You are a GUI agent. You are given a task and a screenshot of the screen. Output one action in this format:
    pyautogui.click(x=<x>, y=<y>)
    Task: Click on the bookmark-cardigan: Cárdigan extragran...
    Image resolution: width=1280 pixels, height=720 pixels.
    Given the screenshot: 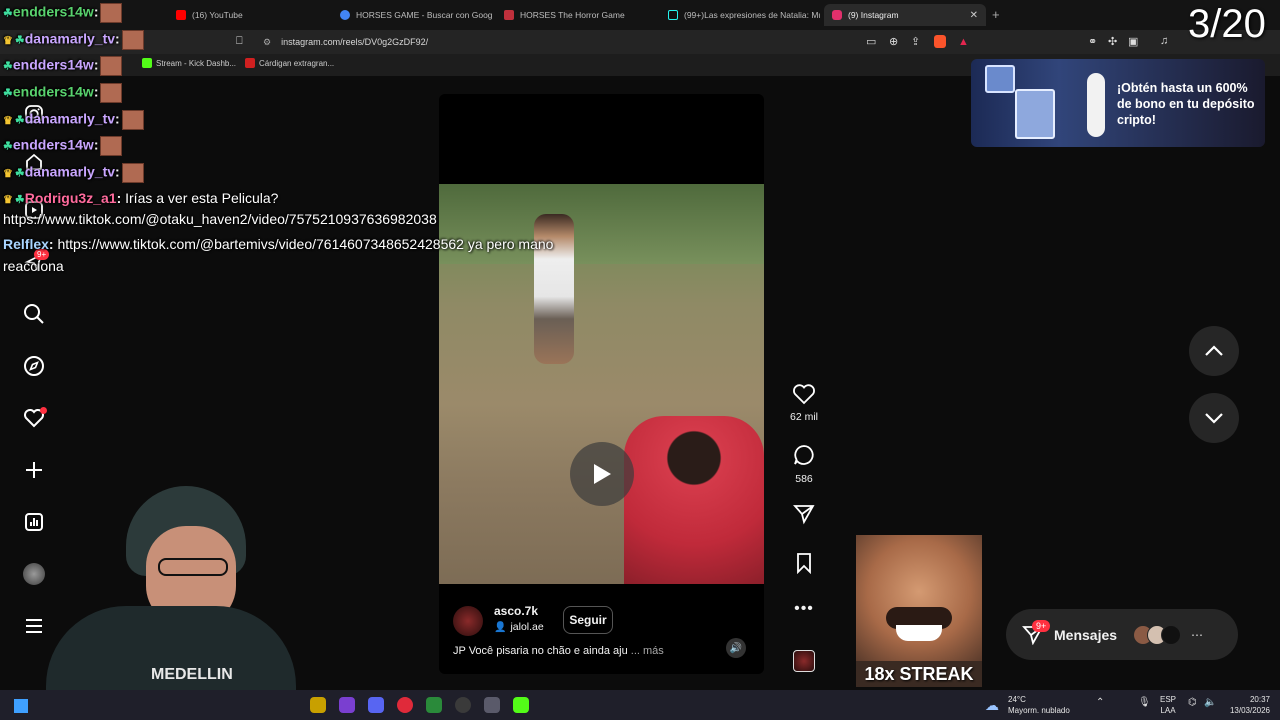 What is the action you would take?
    pyautogui.click(x=289, y=63)
    